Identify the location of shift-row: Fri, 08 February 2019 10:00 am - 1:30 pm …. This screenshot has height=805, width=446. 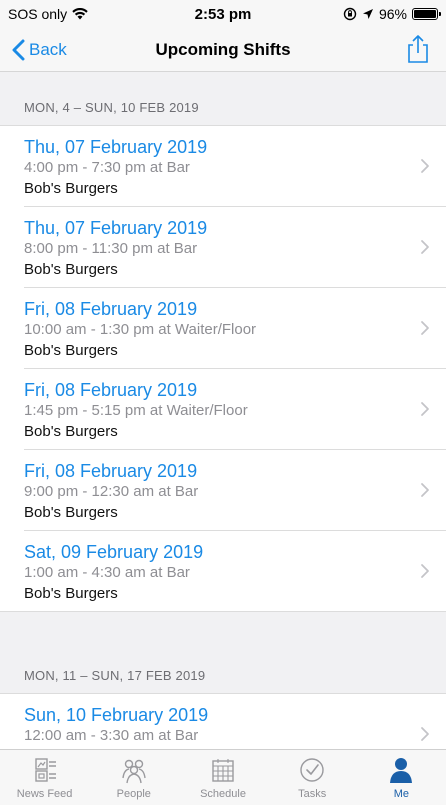
(223, 328).